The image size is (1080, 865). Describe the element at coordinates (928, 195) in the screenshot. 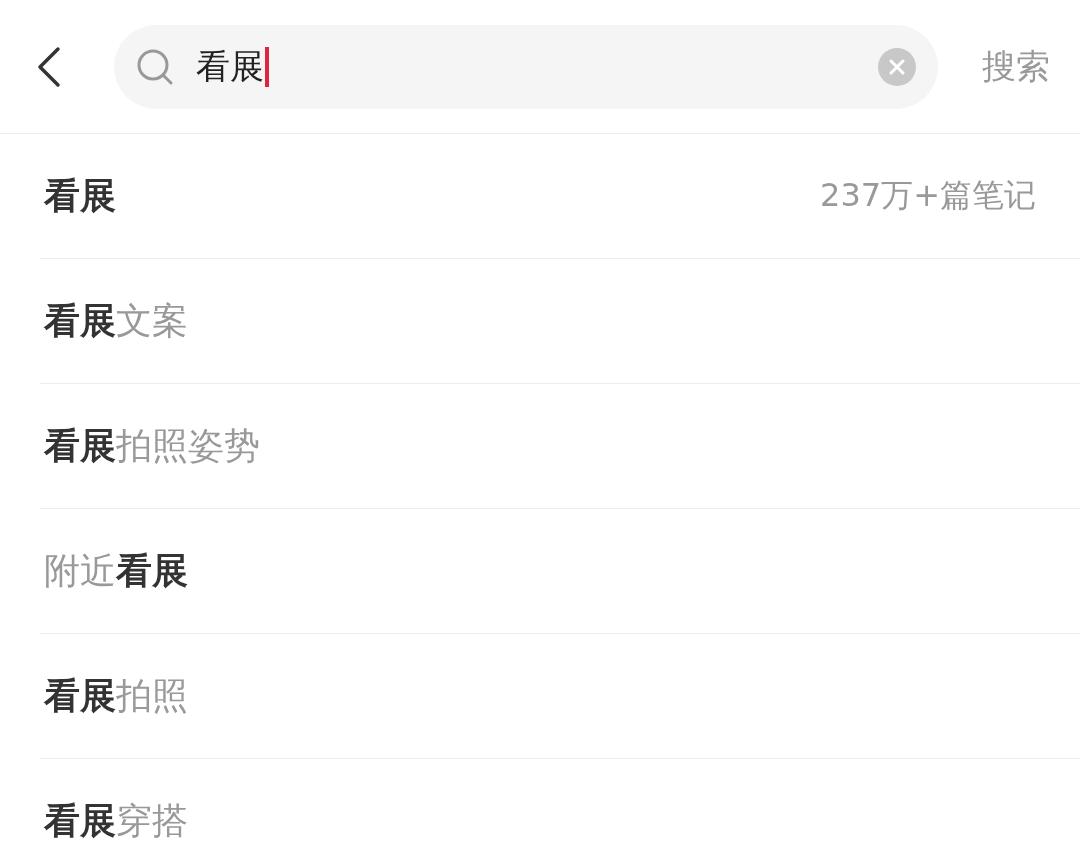

I see `note-count: 237万+篇笔记` at that location.